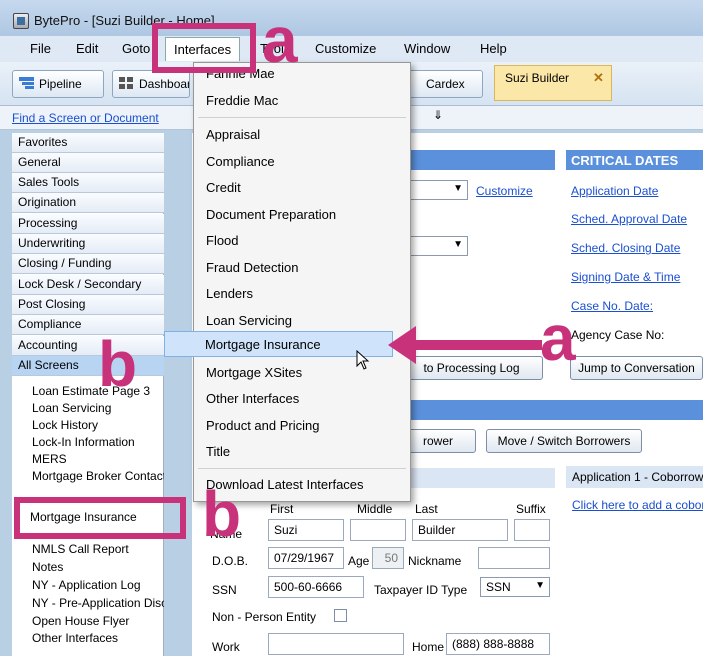  What do you see at coordinates (88, 305) in the screenshot?
I see `nav-category-post-closing: Post Closing` at bounding box center [88, 305].